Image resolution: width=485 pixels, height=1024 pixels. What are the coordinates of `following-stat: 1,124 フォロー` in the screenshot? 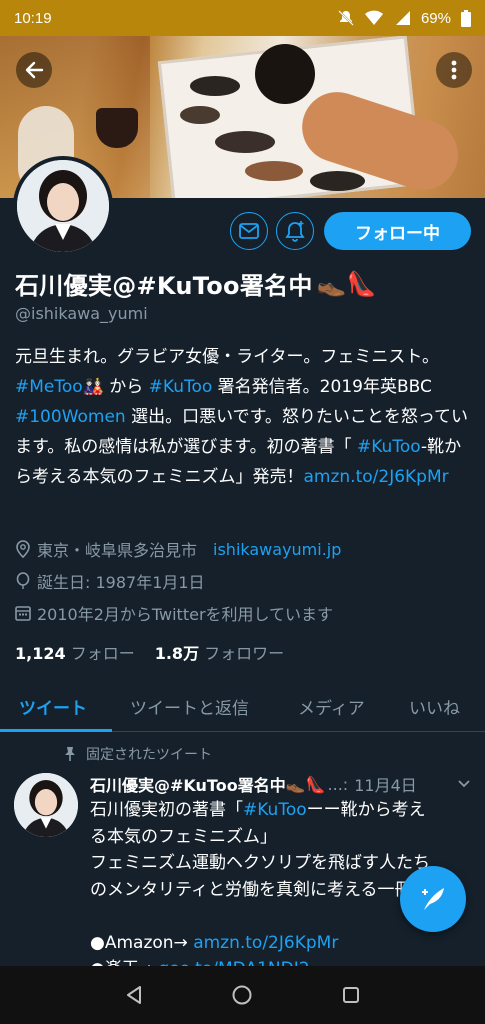 It's located at (75, 652).